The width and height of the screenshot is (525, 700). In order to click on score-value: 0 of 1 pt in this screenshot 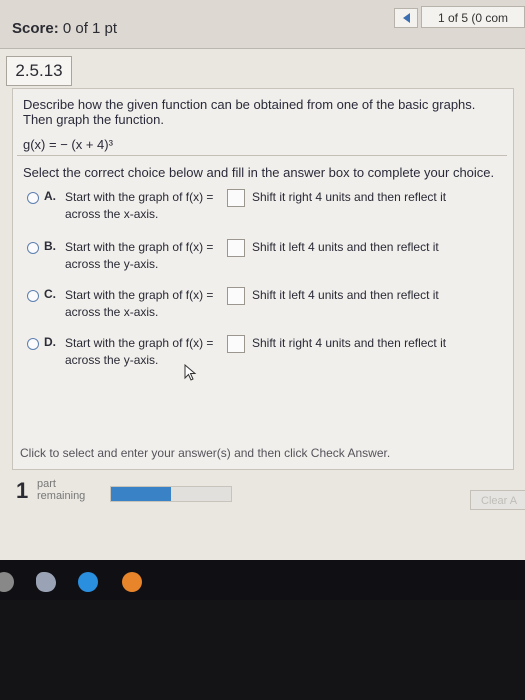, I will do `click(90, 28)`.